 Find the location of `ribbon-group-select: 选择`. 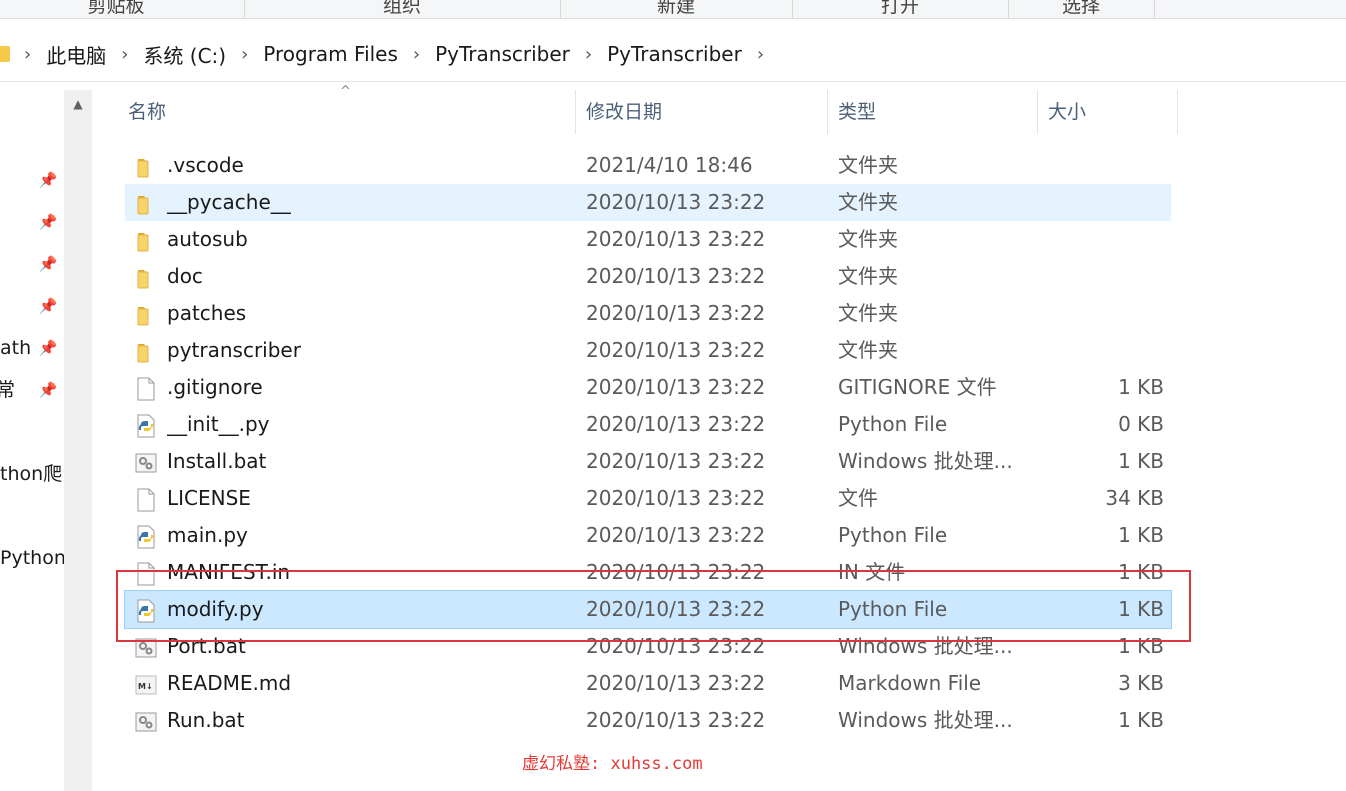

ribbon-group-select: 选择 is located at coordinates (1081, 9).